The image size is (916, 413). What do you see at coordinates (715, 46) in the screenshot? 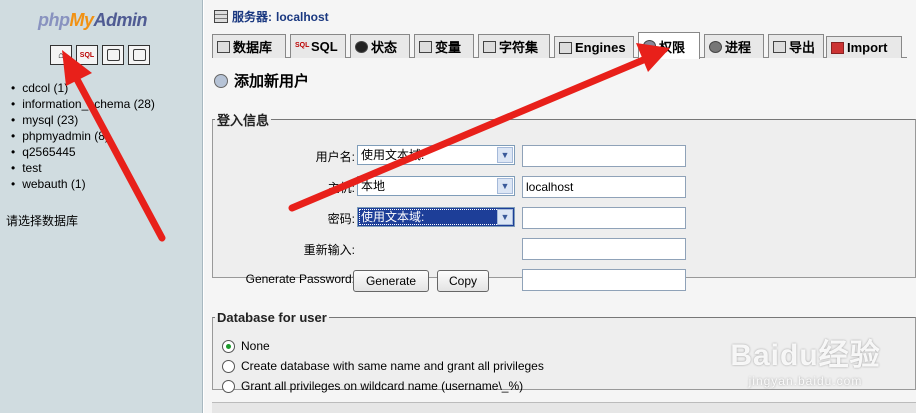
I see `process-icon` at bounding box center [715, 46].